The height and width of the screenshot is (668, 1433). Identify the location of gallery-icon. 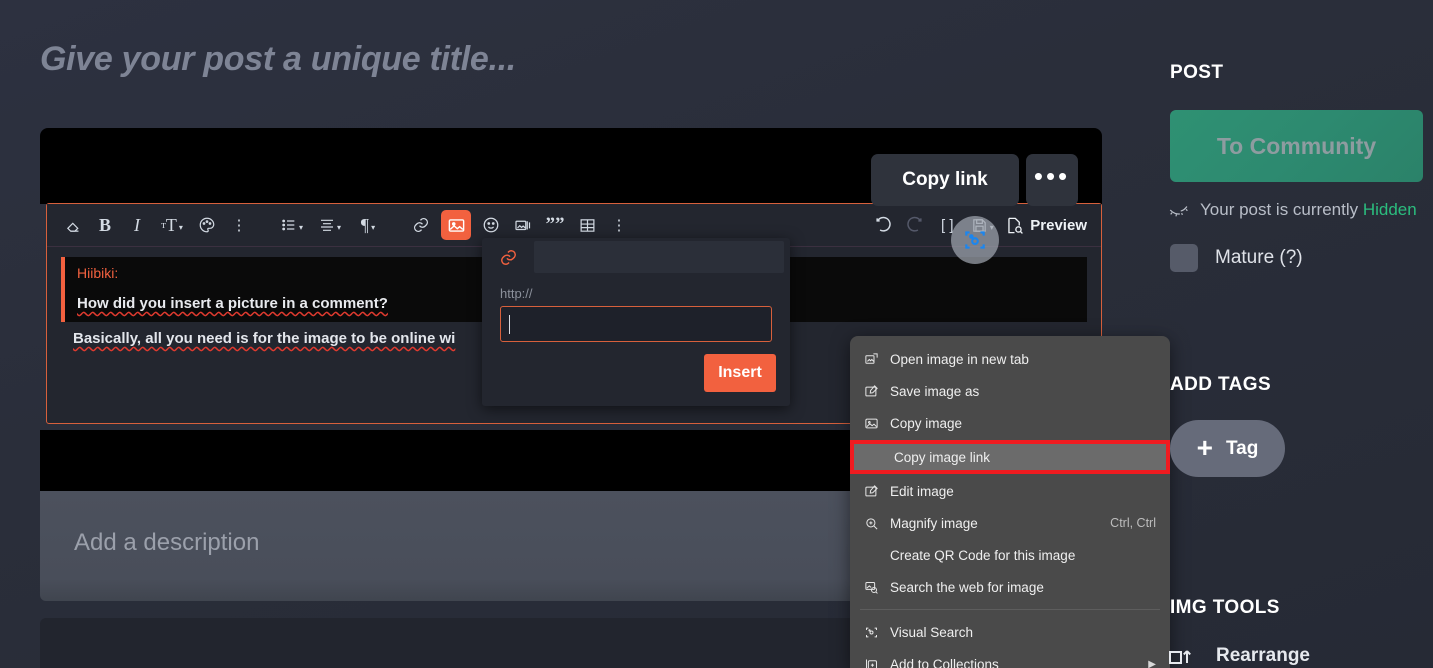
(523, 225).